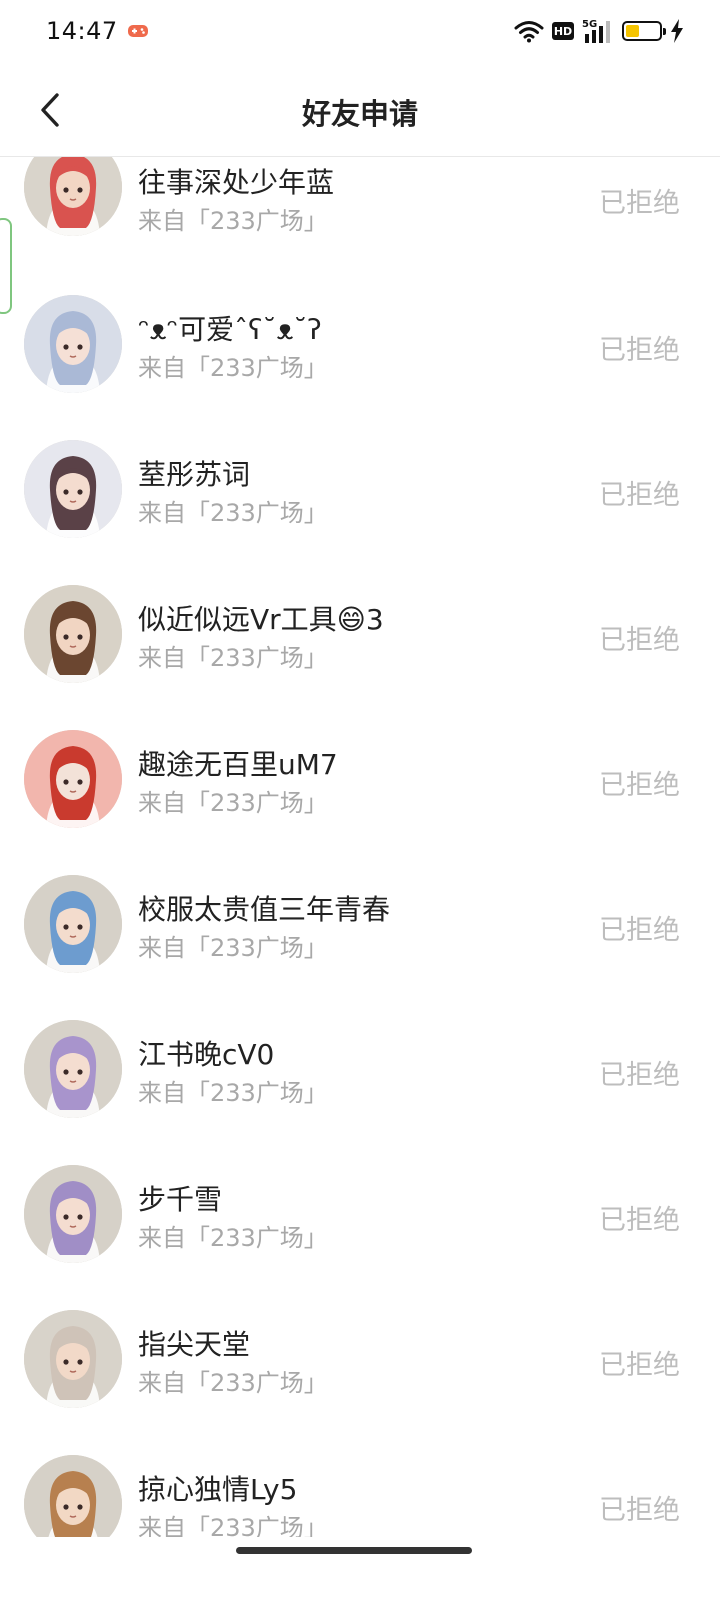 Image resolution: width=720 pixels, height=1600 pixels. I want to click on friend-request-row: 指尖天堂来自「233广场」 已拒绝, so click(360, 1386).